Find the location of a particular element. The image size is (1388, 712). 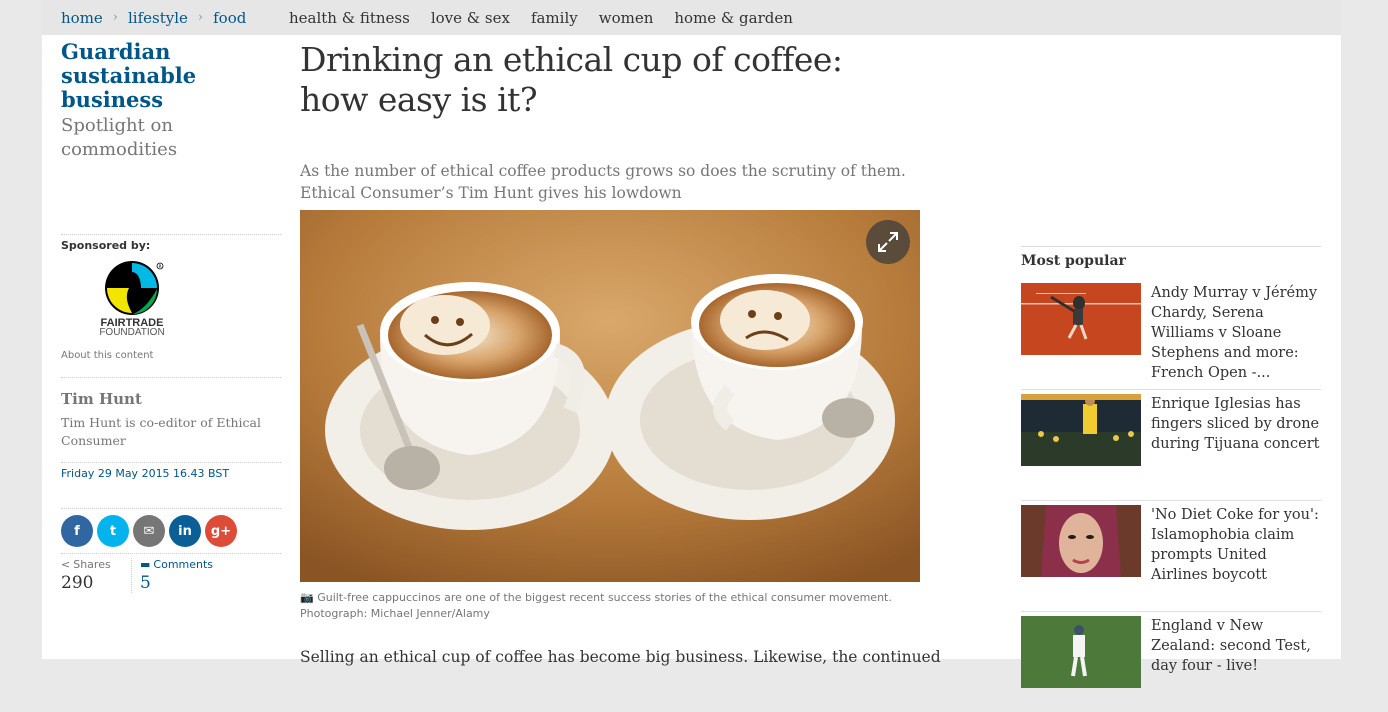

sponsor-label: Sponsored by: is located at coordinates (106, 245).